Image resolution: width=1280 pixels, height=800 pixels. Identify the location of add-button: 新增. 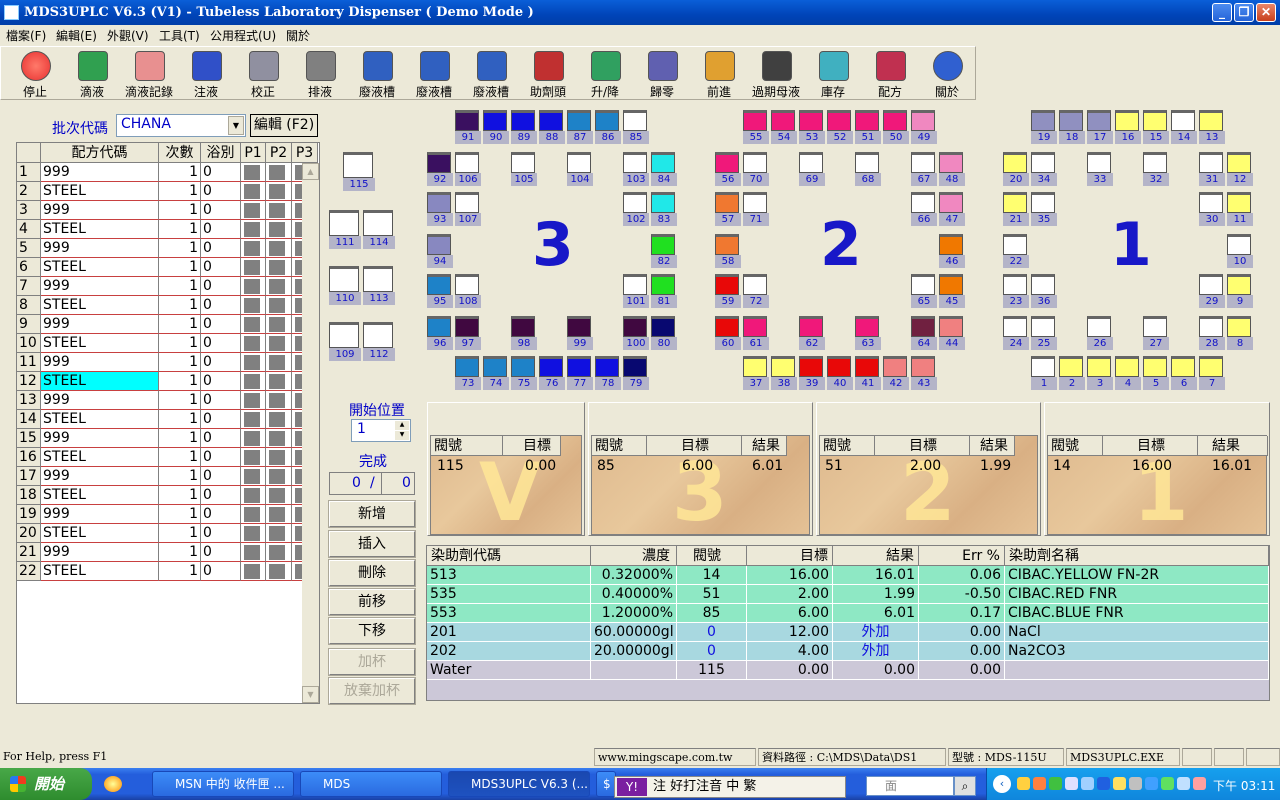
(372, 514).